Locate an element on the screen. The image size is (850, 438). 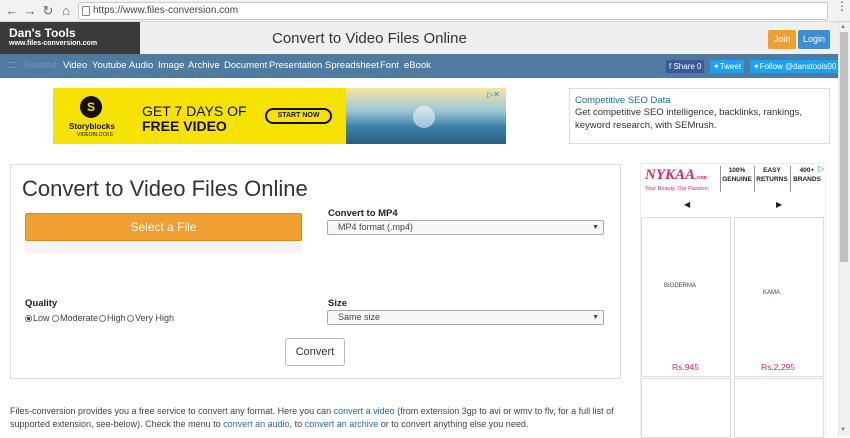
nykaa-brand: NYKAA is located at coordinates (670, 175).